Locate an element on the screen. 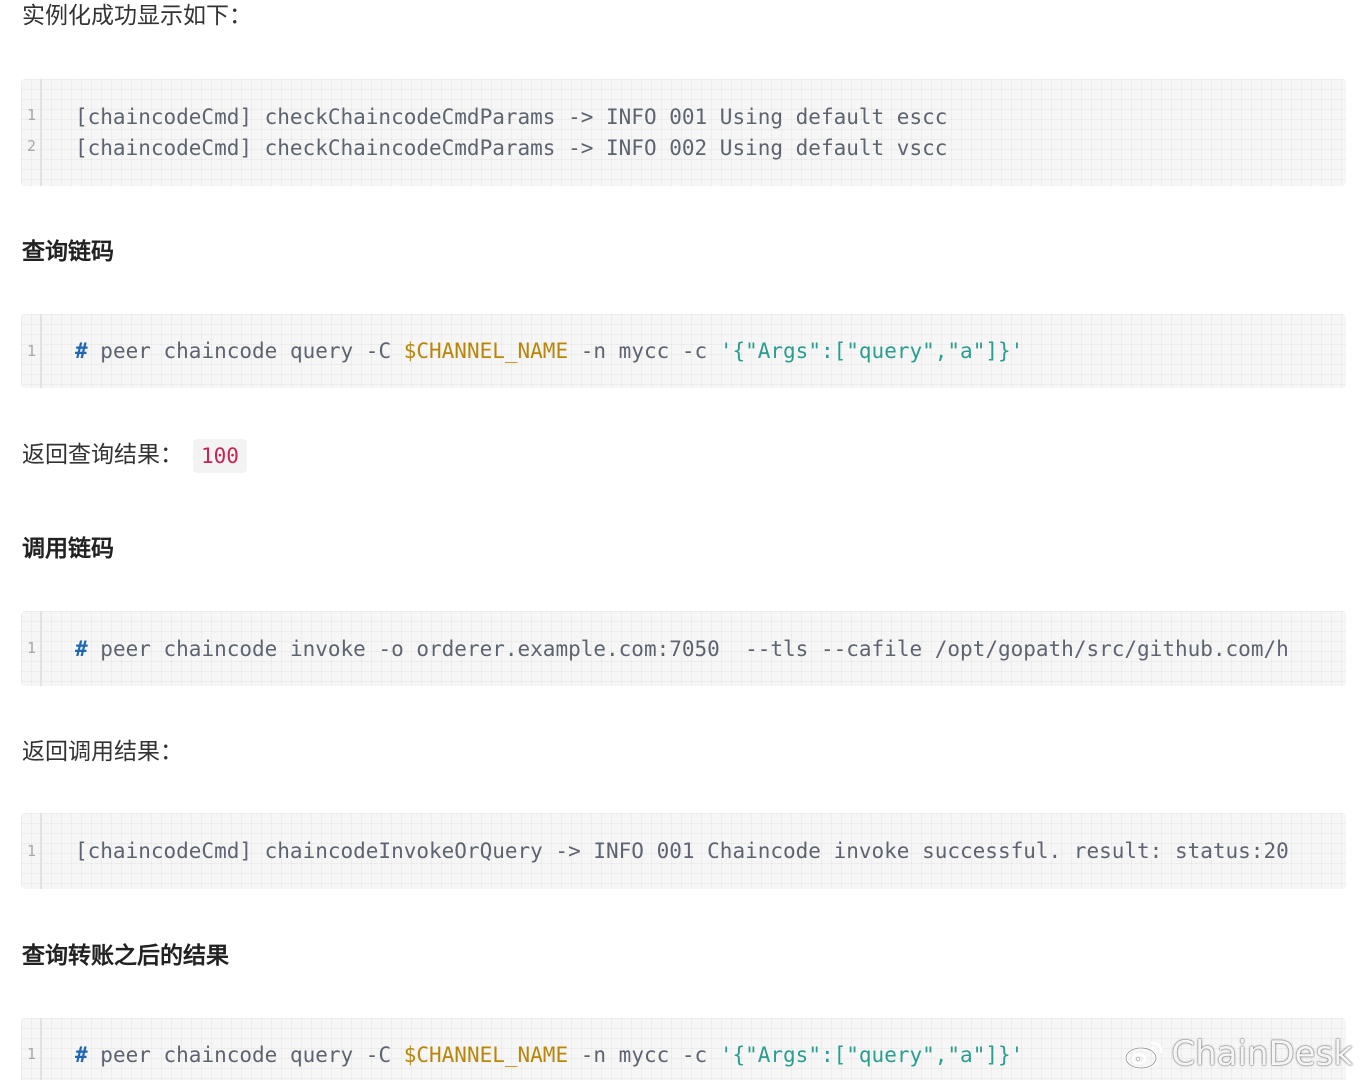 This screenshot has height=1080, width=1365. heading-query-chaincode: 查询链码 is located at coordinates (68, 252).